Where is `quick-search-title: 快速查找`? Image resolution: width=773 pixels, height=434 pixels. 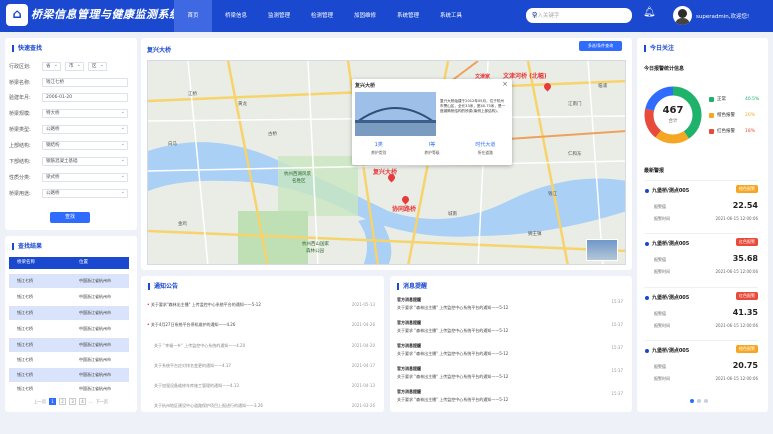
quick-search-title: 快速查找 is located at coordinates (27, 48).